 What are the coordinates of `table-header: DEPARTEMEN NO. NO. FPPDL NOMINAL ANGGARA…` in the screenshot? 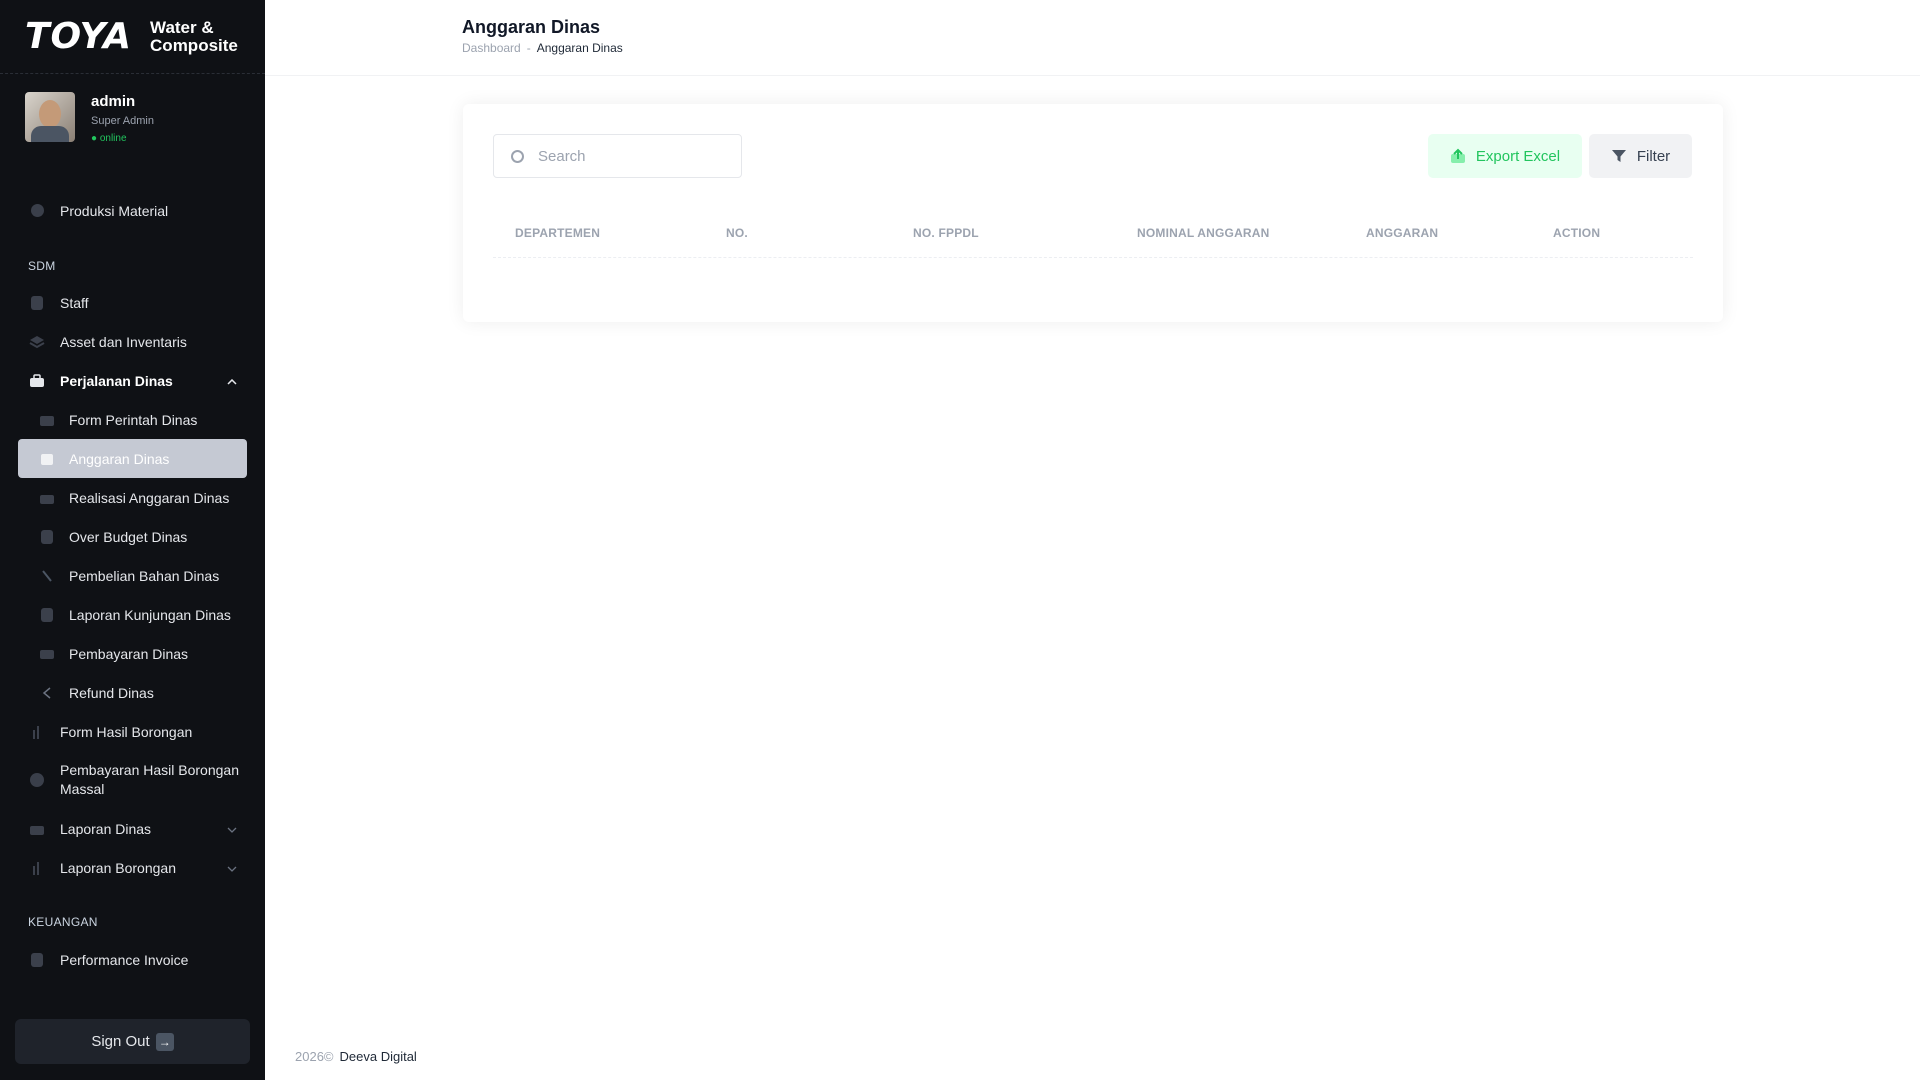 It's located at (1093, 235).